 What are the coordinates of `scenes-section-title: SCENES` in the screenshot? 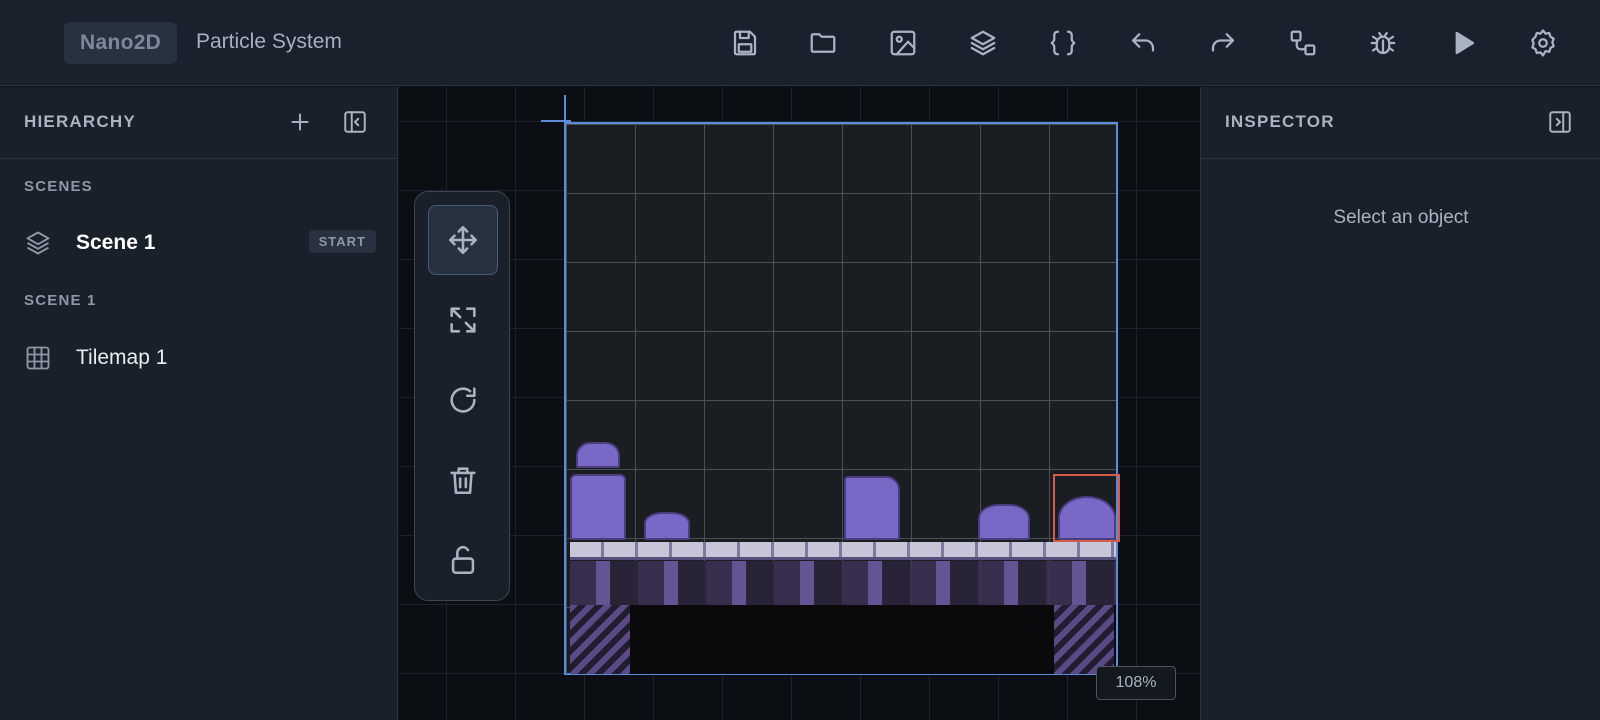 It's located at (58, 186).